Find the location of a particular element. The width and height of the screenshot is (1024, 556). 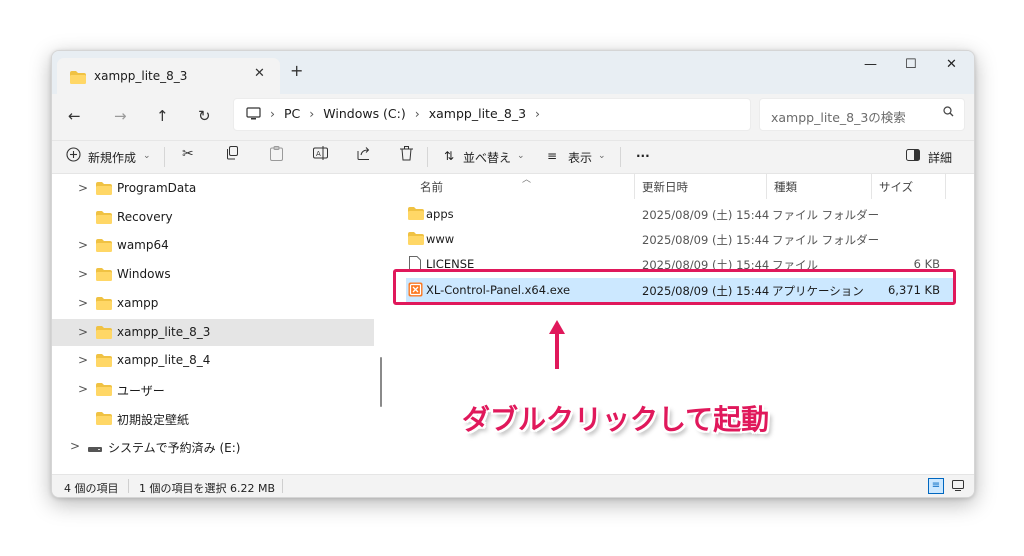

minimize-button: — is located at coordinates (870, 64).